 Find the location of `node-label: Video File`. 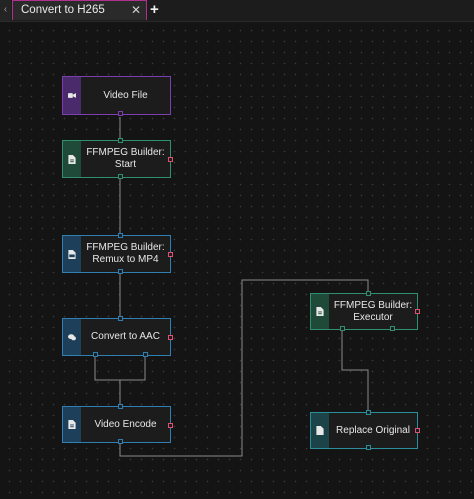

node-label: Video File is located at coordinates (125, 95).